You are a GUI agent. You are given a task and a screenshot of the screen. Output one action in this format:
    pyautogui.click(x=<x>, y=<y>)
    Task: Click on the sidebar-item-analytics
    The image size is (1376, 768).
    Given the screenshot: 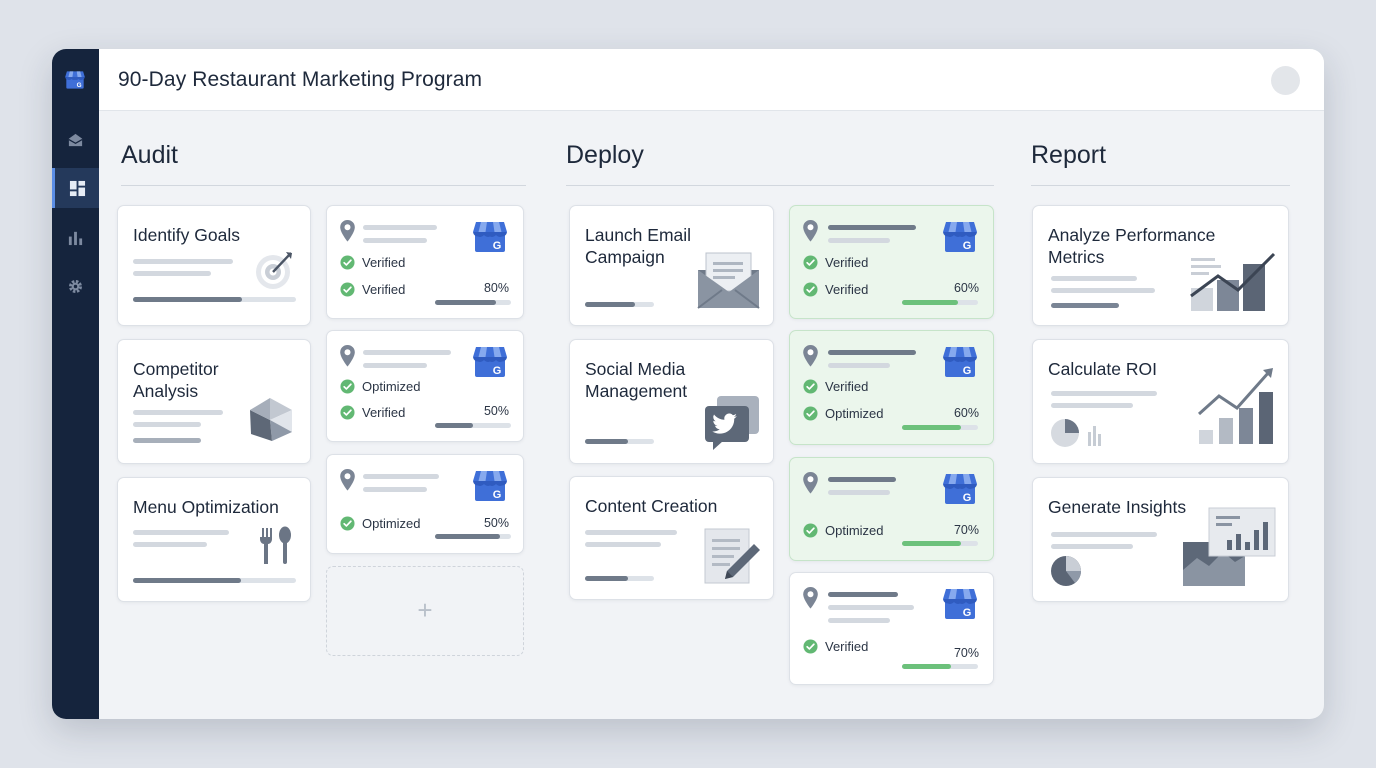 What is the action you would take?
    pyautogui.click(x=75, y=237)
    